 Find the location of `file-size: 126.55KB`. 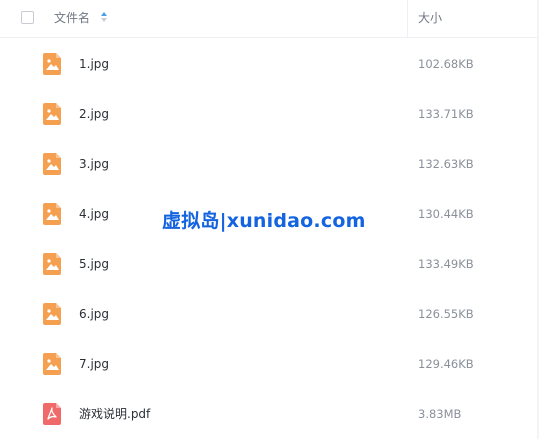

file-size: 126.55KB is located at coordinates (446, 314).